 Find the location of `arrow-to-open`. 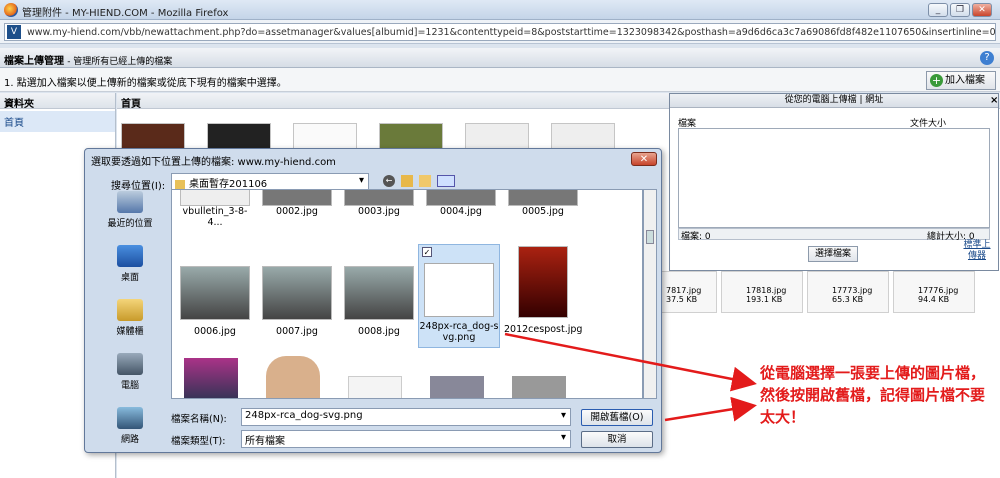

arrow-to-open is located at coordinates (710, 409).